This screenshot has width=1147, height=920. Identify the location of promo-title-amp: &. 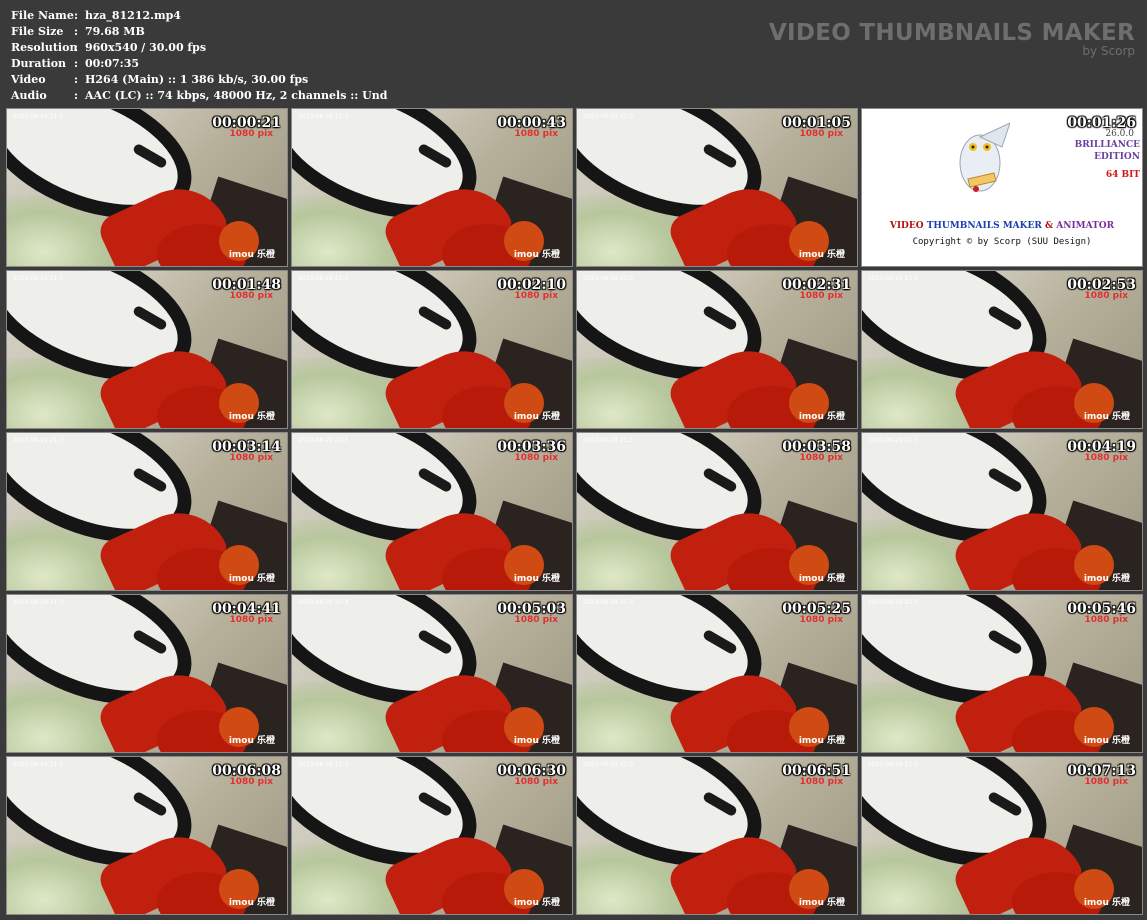
(1049, 226).